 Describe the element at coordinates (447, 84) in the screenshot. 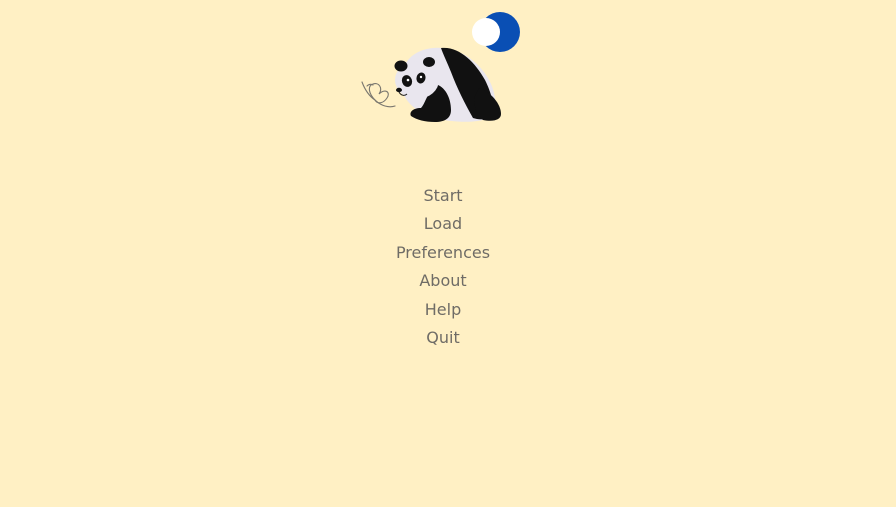

I see `panda-icon` at that location.